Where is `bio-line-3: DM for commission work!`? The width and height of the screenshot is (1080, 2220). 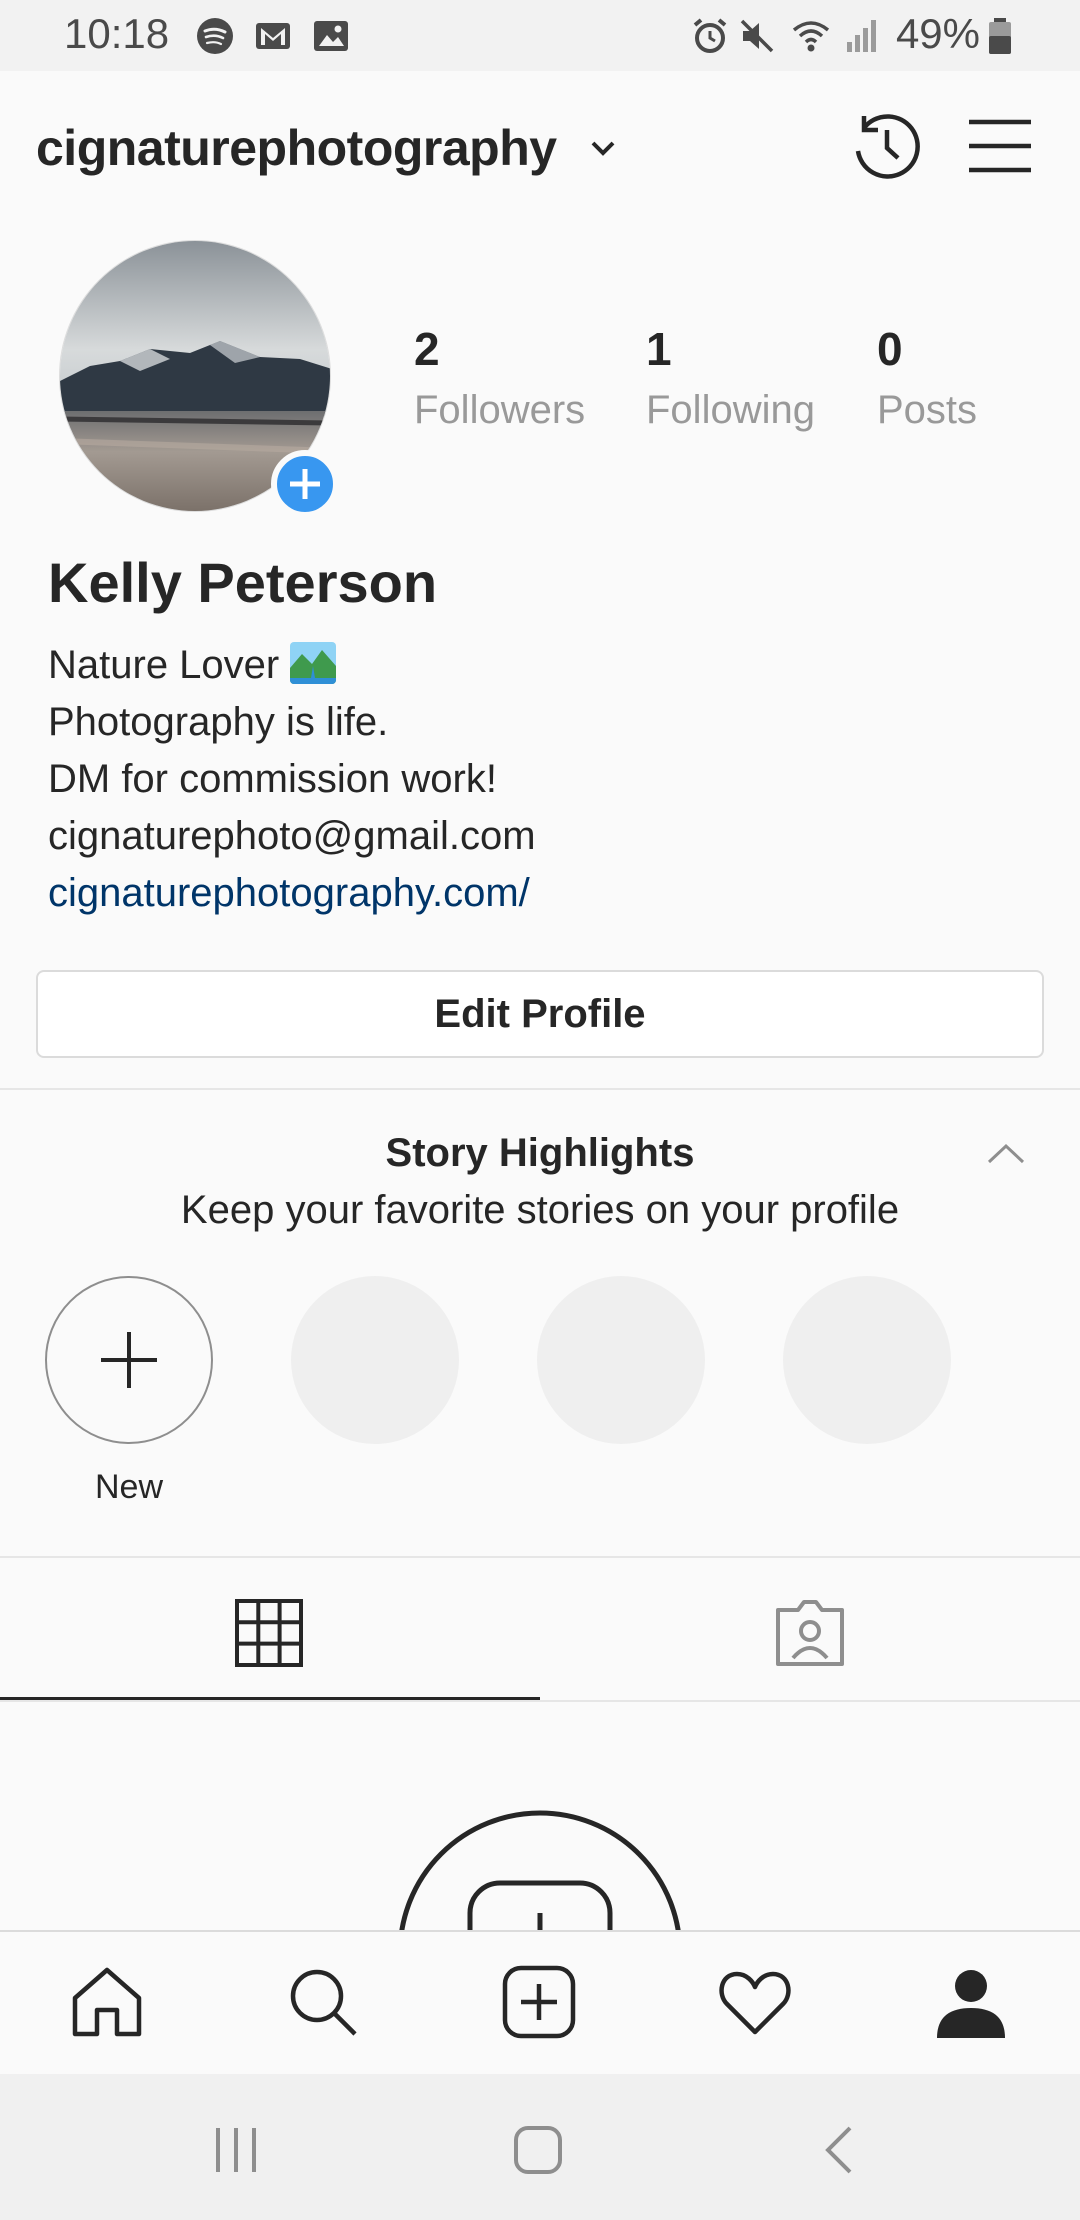 bio-line-3: DM for commission work! is located at coordinates (272, 779).